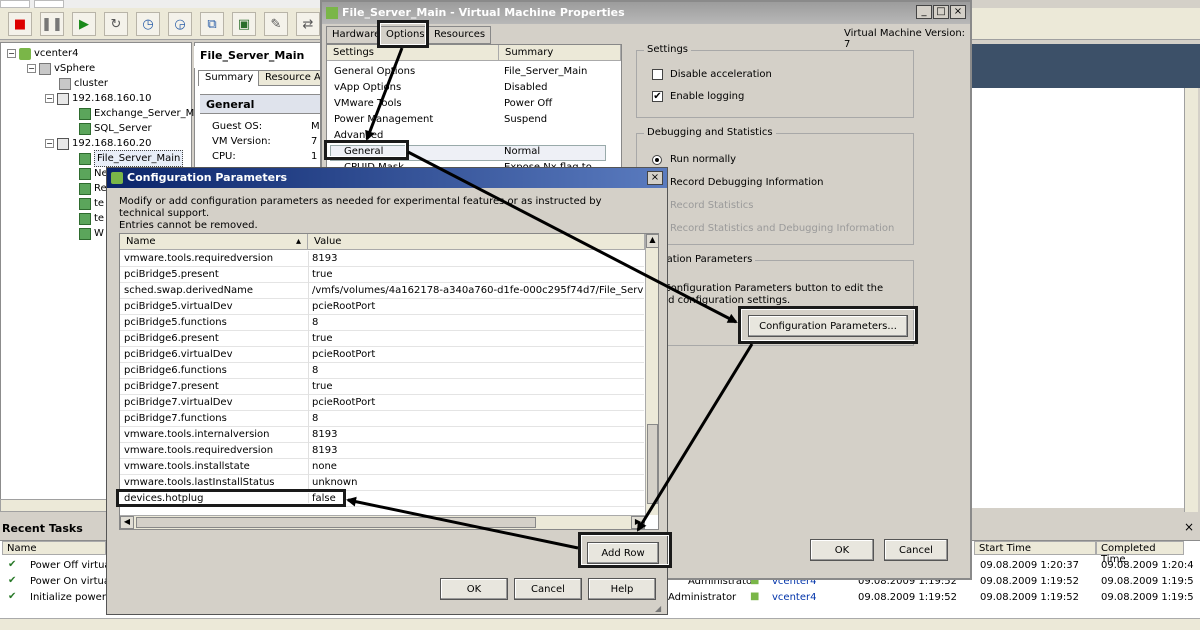 Image resolution: width=1200 pixels, height=630 pixels. I want to click on content-vertical-scrollbar, so click(1191, 300).